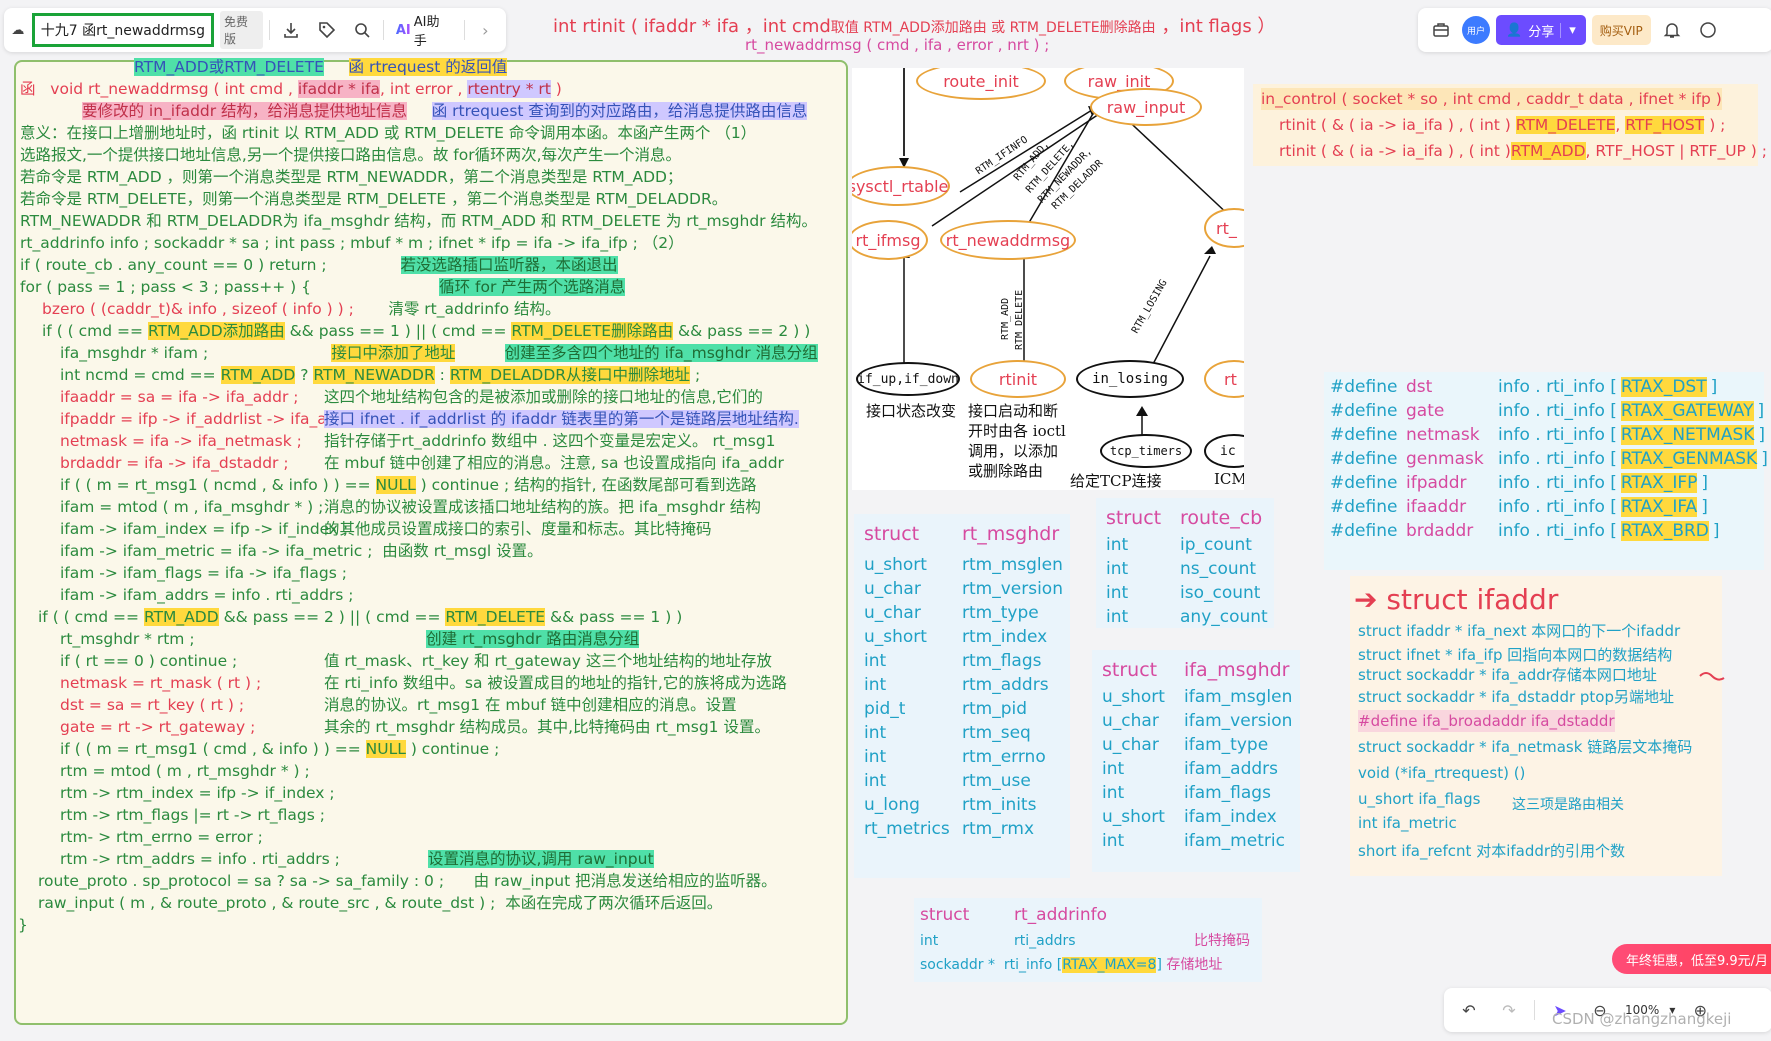 Image resolution: width=1771 pixels, height=1041 pixels. What do you see at coordinates (1708, 30) in the screenshot?
I see `help-icon` at bounding box center [1708, 30].